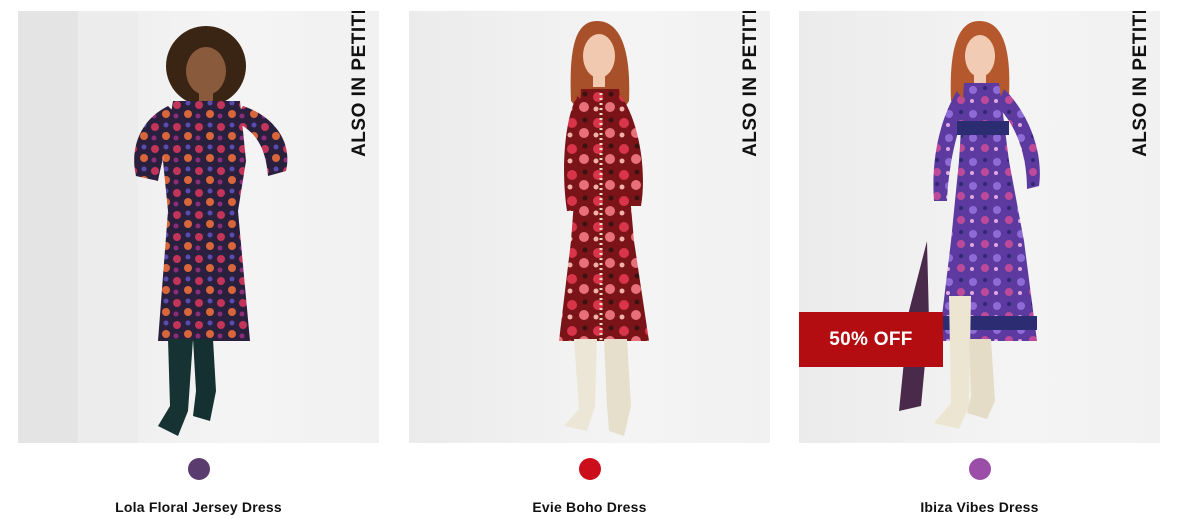 The image size is (1180, 519). I want to click on product-name: Ibiza Vibes Dress, so click(979, 507).